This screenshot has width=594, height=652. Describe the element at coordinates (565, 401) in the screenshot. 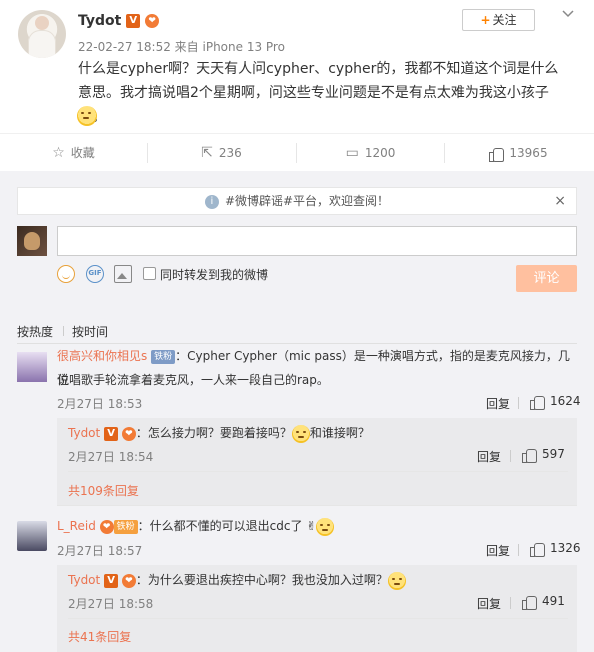

I see `comment-like-count: 1624` at that location.